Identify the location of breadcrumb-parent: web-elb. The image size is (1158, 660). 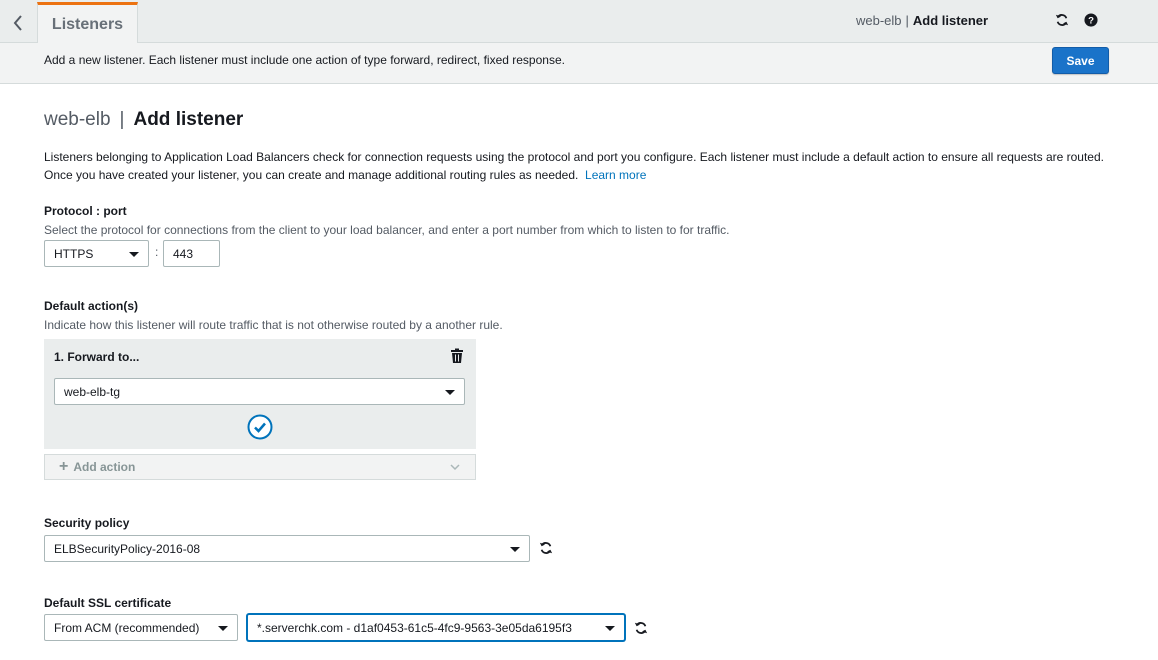
(879, 20).